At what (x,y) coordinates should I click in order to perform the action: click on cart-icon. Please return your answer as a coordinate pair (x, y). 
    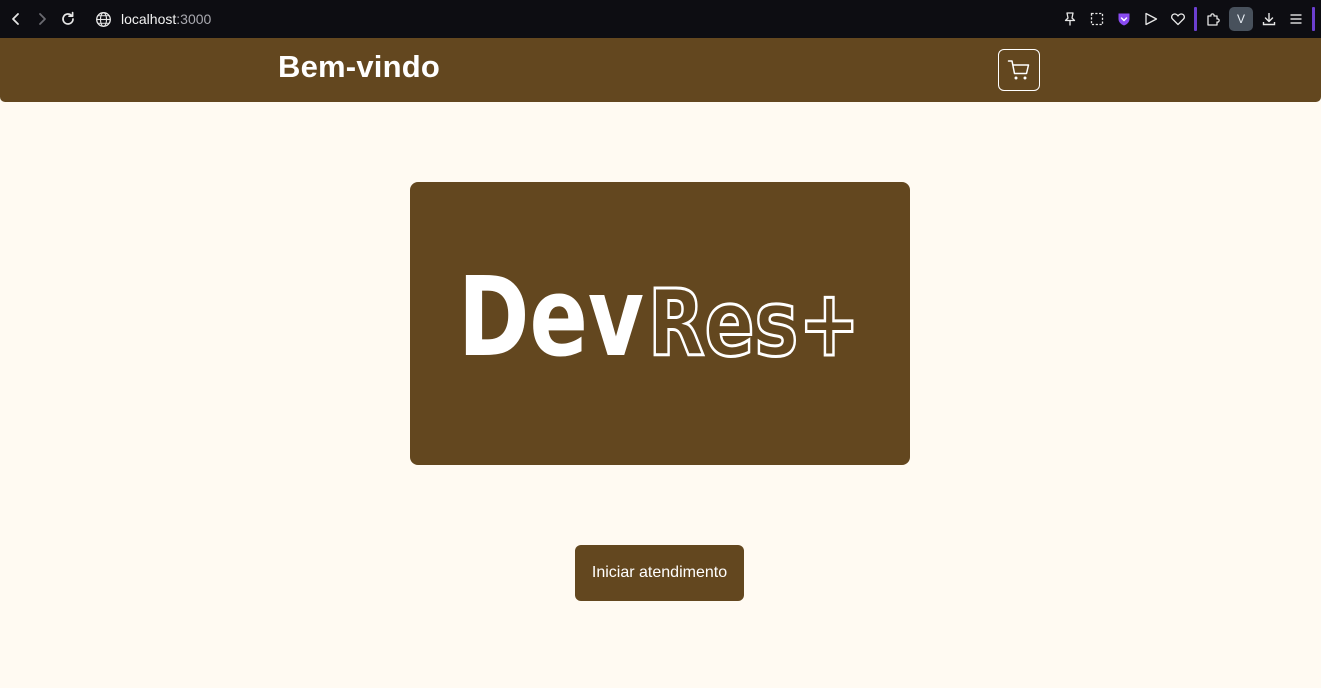
    Looking at the image, I should click on (1018, 70).